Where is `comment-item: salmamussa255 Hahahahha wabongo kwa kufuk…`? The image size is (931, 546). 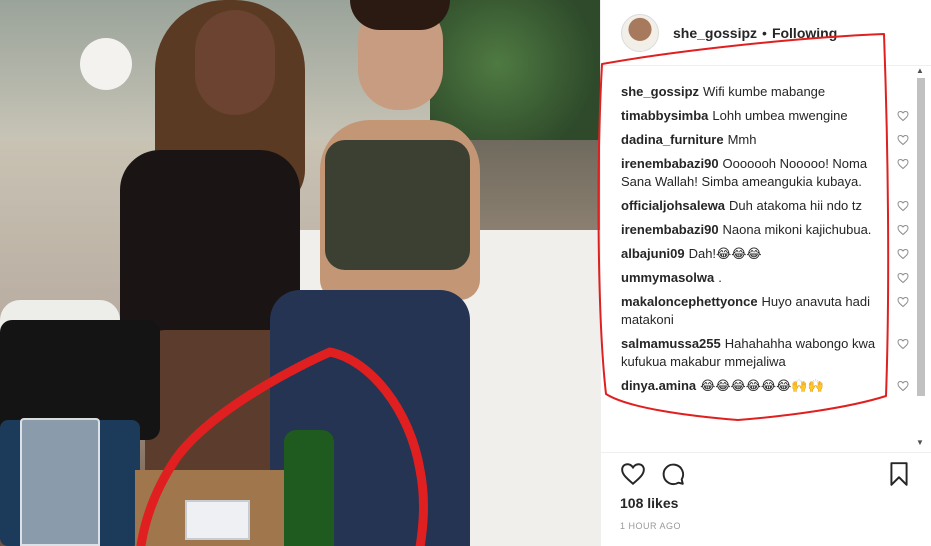 comment-item: salmamussa255 Hahahahha wabongo kwa kufuk… is located at coordinates (766, 353).